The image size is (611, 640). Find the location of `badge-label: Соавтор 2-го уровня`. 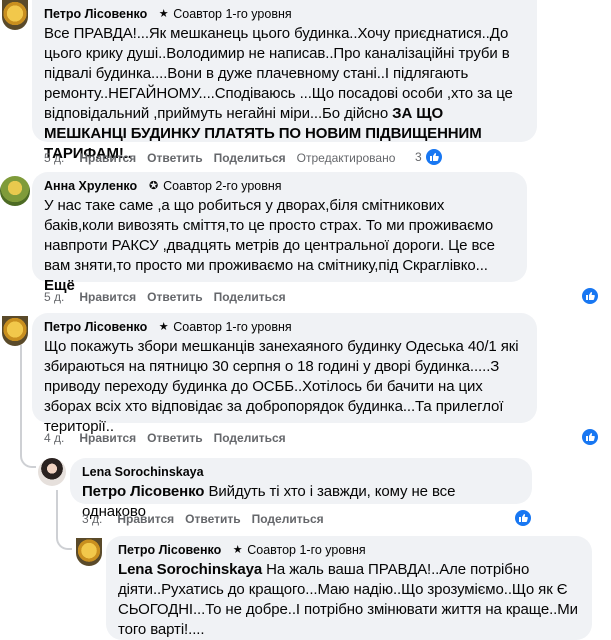

badge-label: Соавтор 2-го уровня is located at coordinates (222, 185).